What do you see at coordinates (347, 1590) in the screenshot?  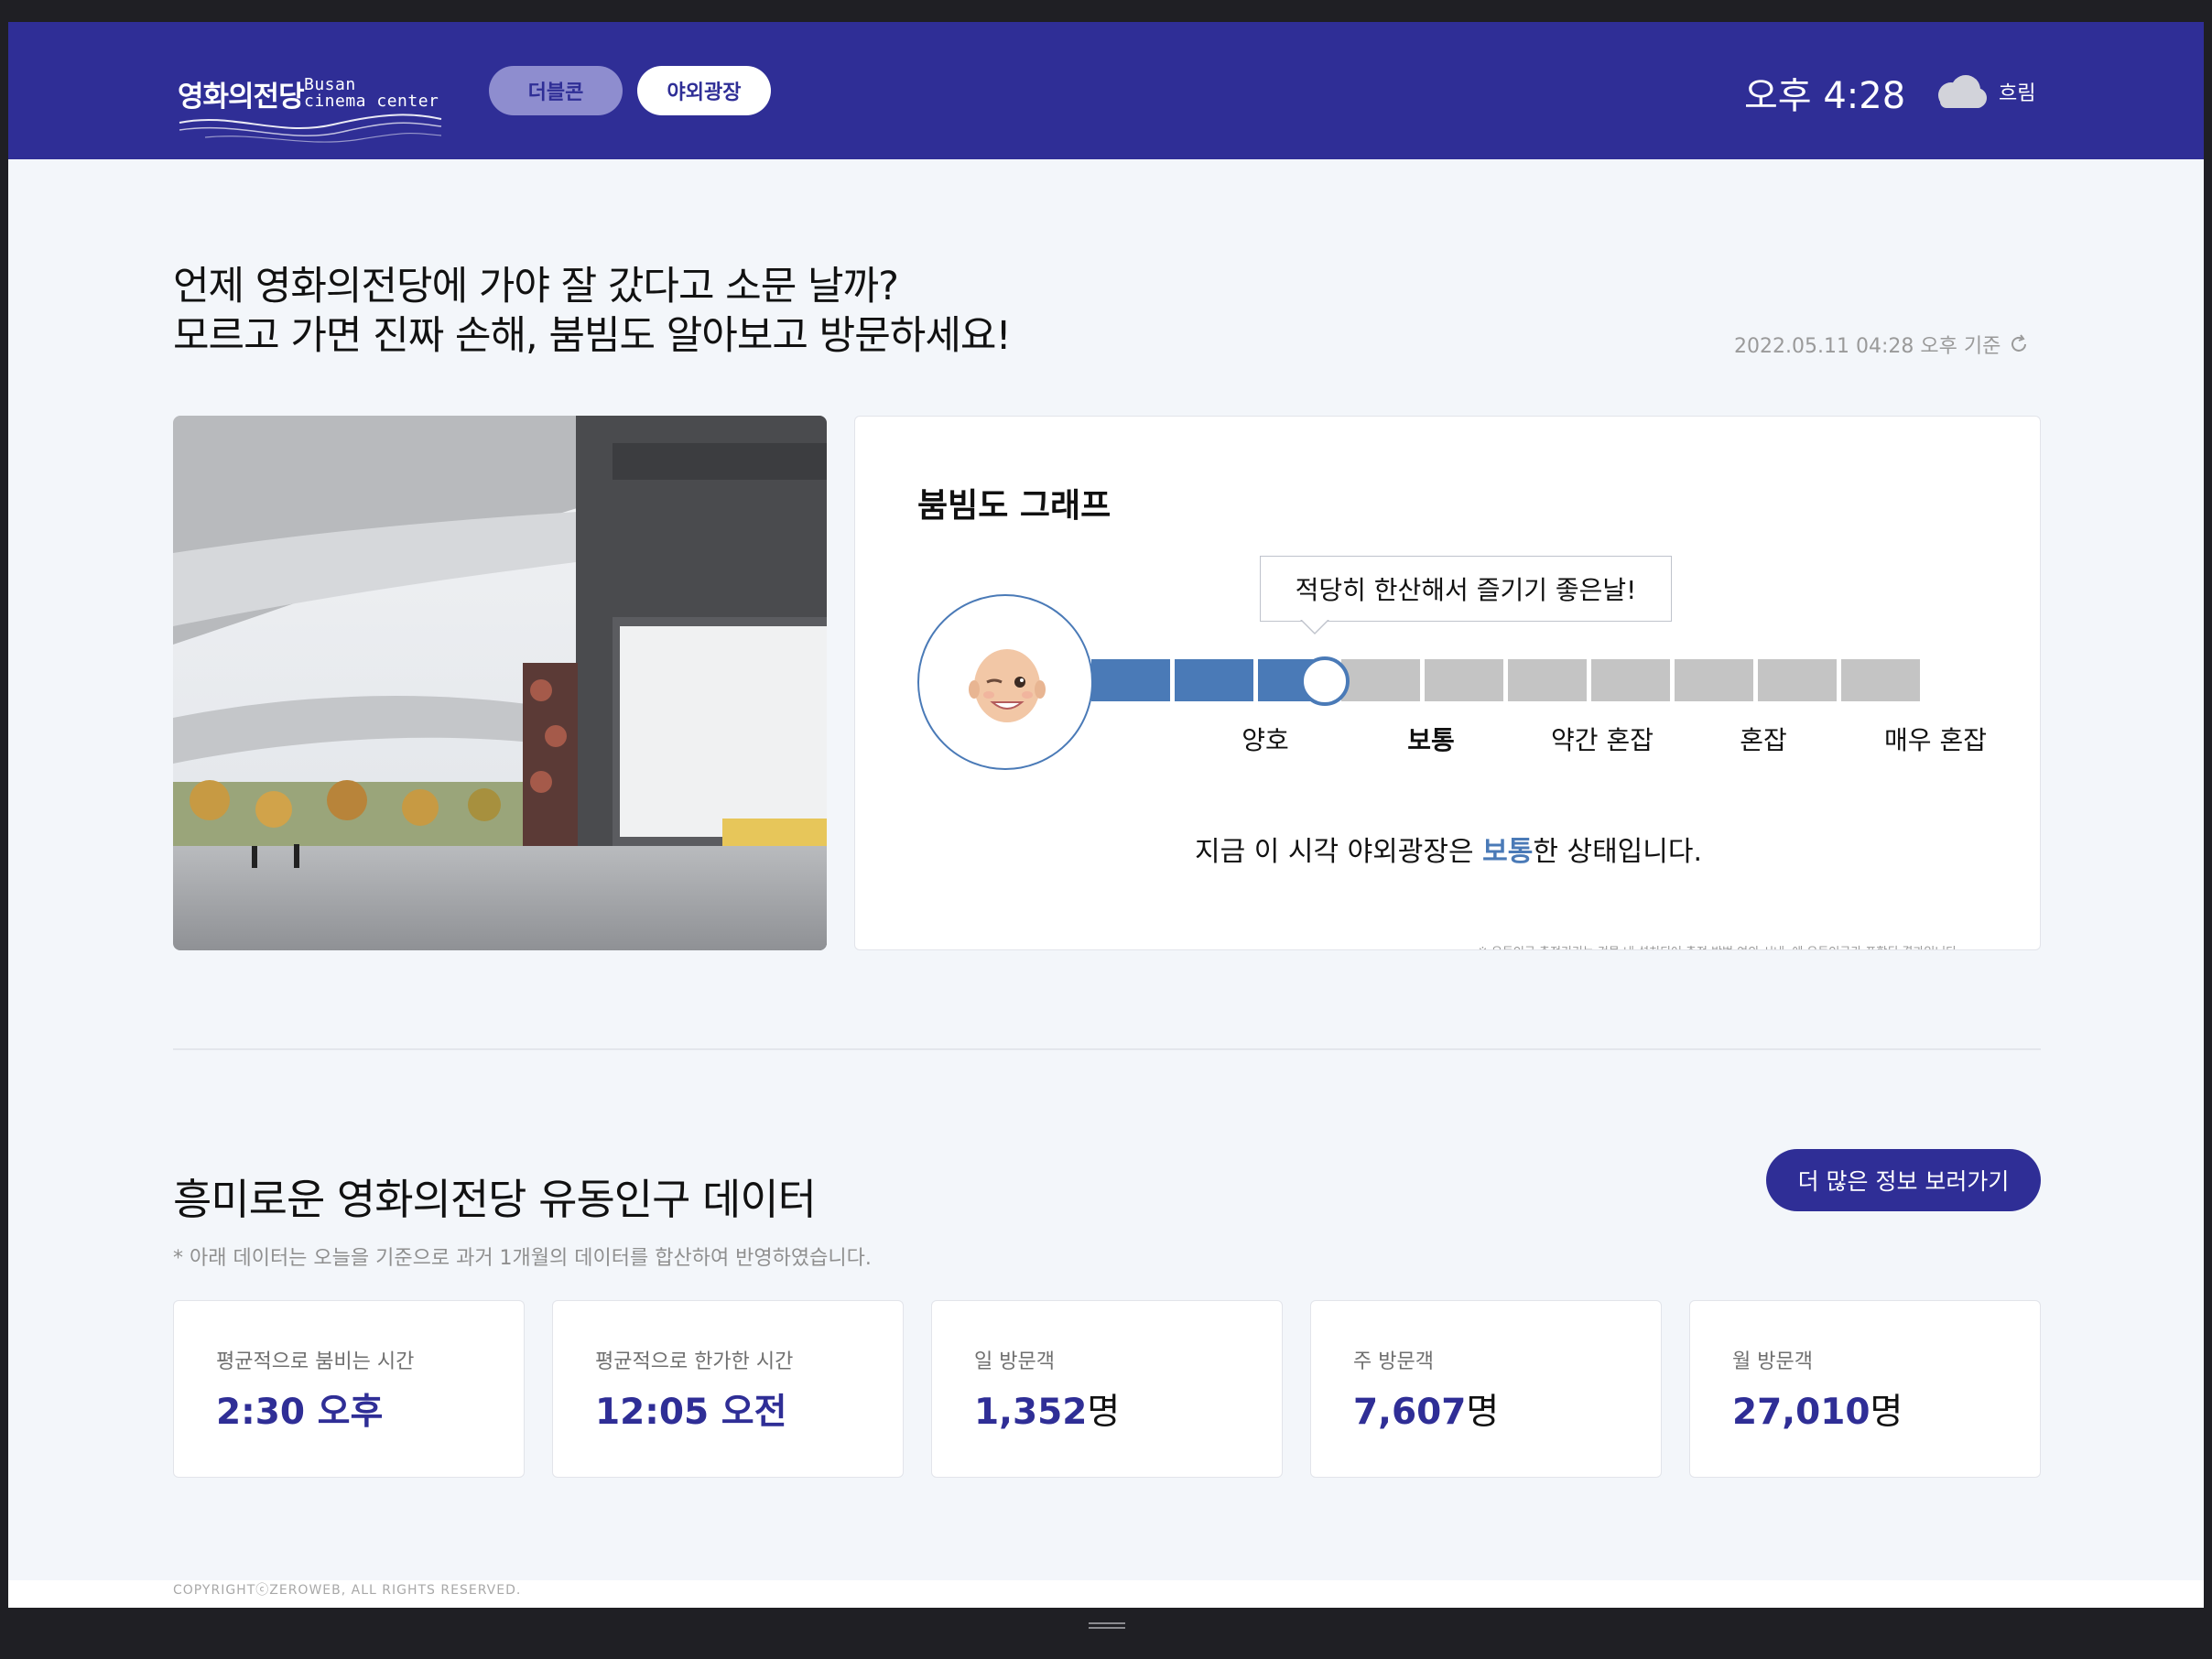 I see `copyright-text: COPYRIGHTⓒZEROWEB, ALL RIGHTS RESERVED.` at bounding box center [347, 1590].